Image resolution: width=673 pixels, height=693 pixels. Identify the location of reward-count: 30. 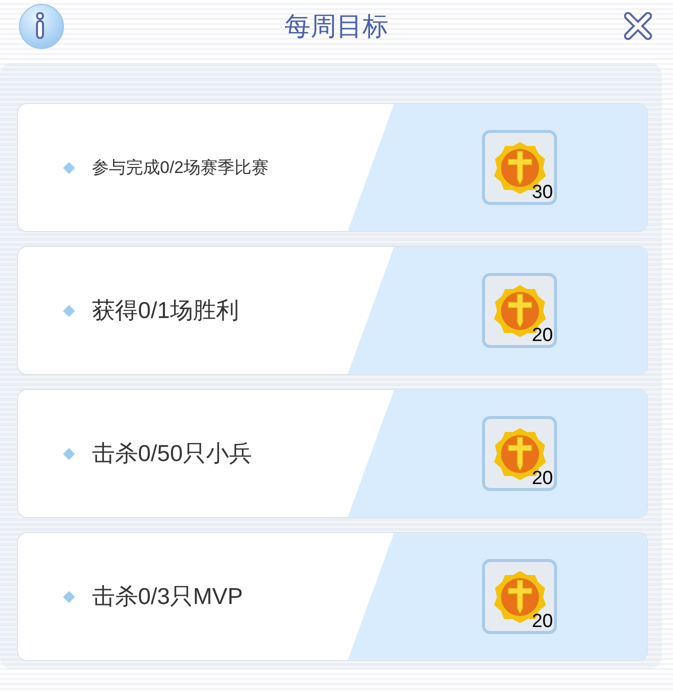
(542, 192).